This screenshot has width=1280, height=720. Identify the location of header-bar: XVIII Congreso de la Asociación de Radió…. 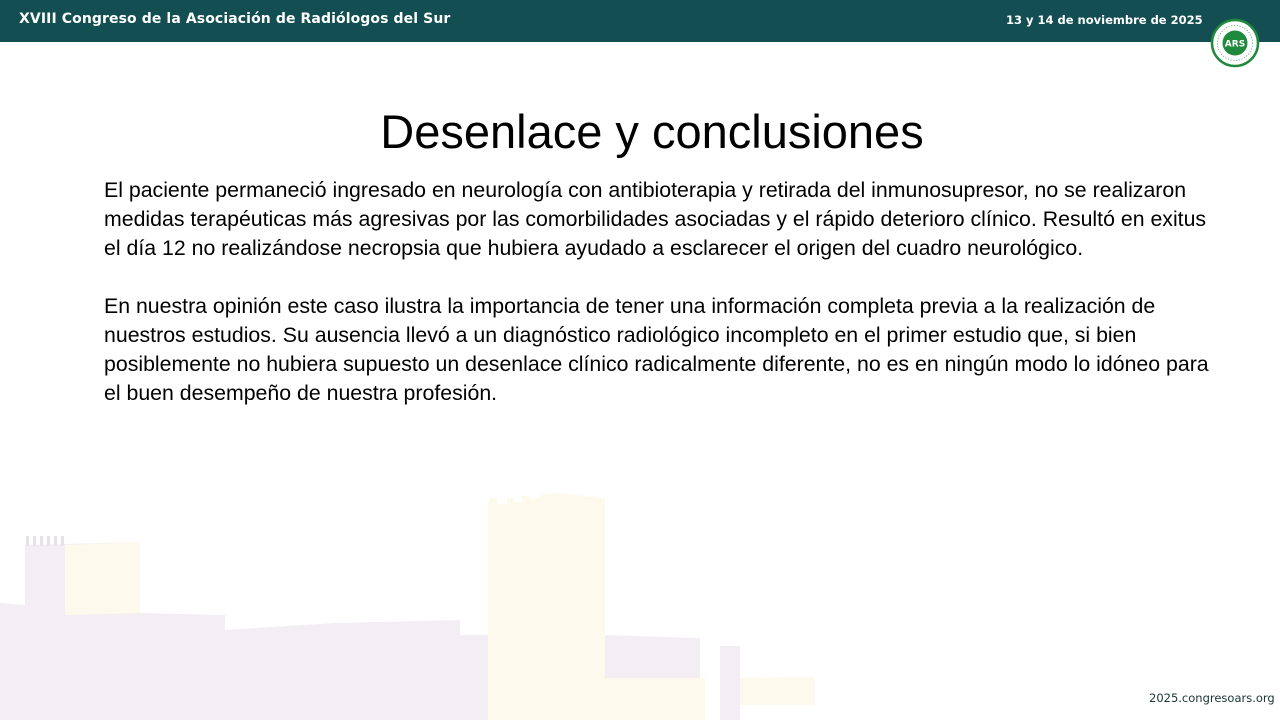
(640, 21).